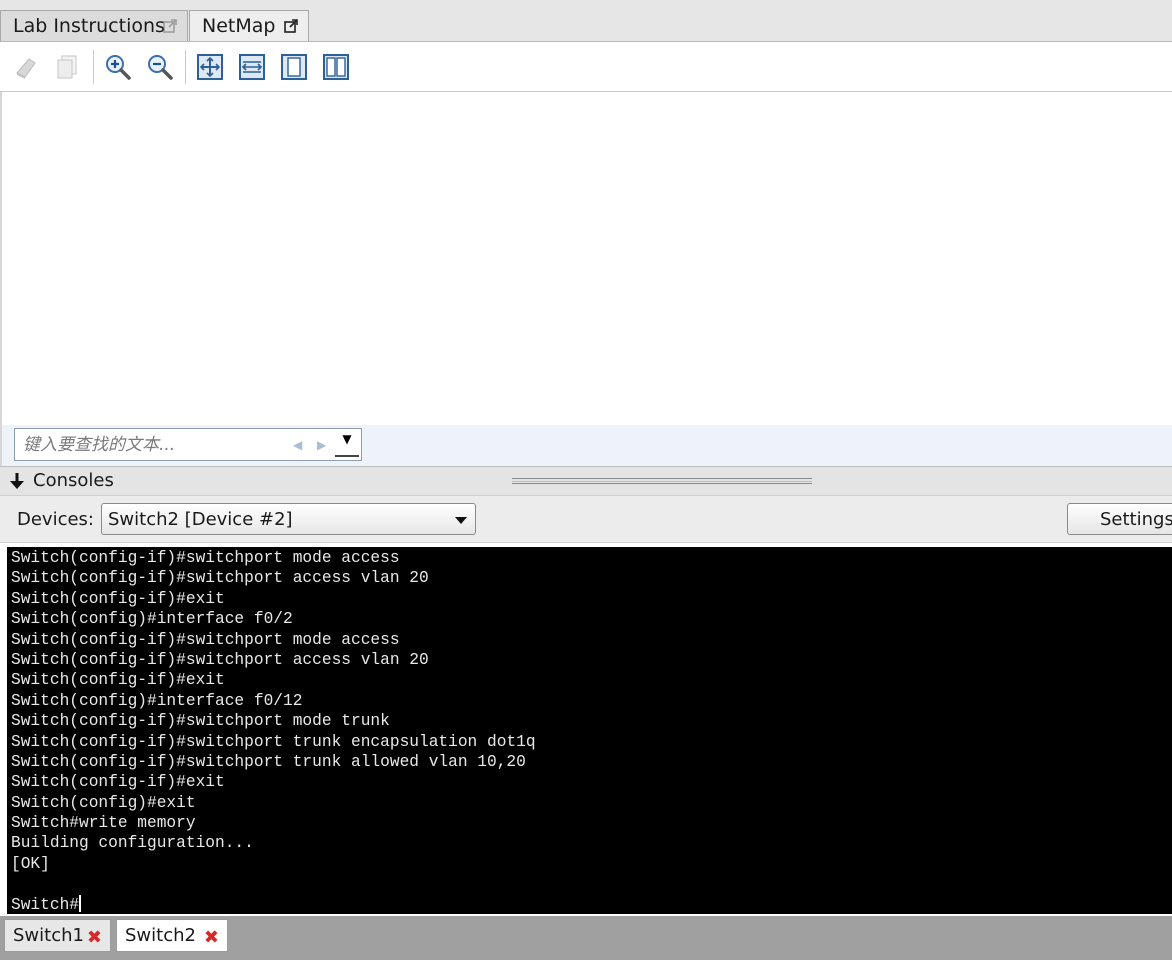 This screenshot has width=1172, height=960. Describe the element at coordinates (152, 444) in the screenshot. I see `find-input` at that location.